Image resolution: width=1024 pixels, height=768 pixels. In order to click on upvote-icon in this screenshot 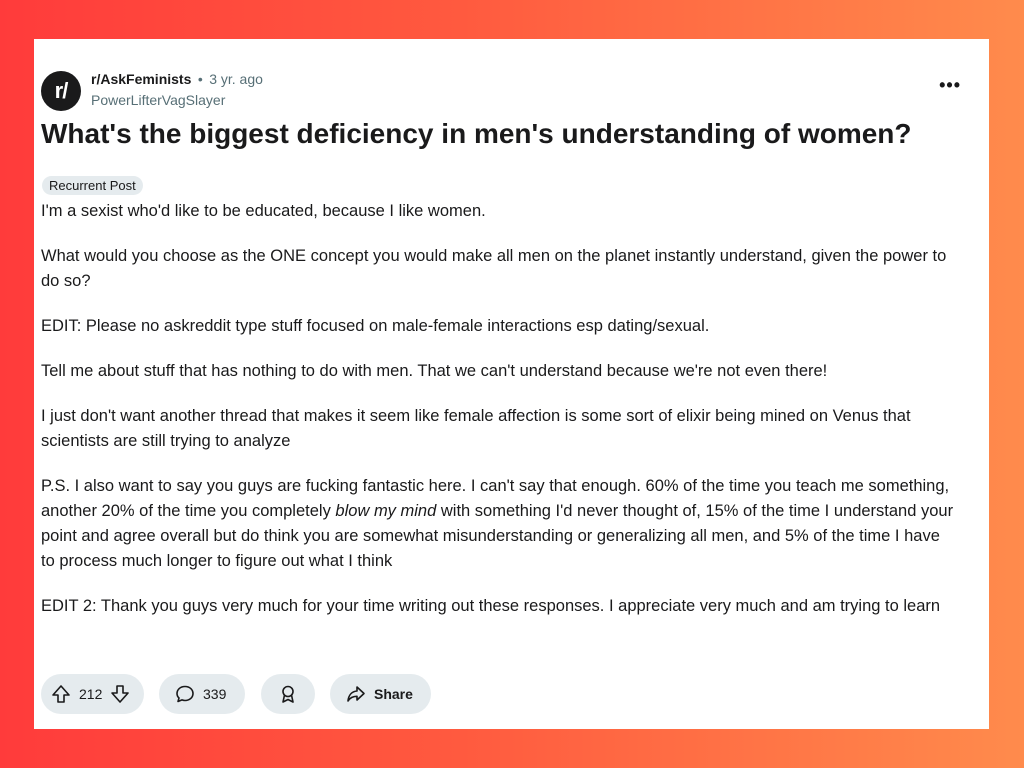, I will do `click(61, 694)`.